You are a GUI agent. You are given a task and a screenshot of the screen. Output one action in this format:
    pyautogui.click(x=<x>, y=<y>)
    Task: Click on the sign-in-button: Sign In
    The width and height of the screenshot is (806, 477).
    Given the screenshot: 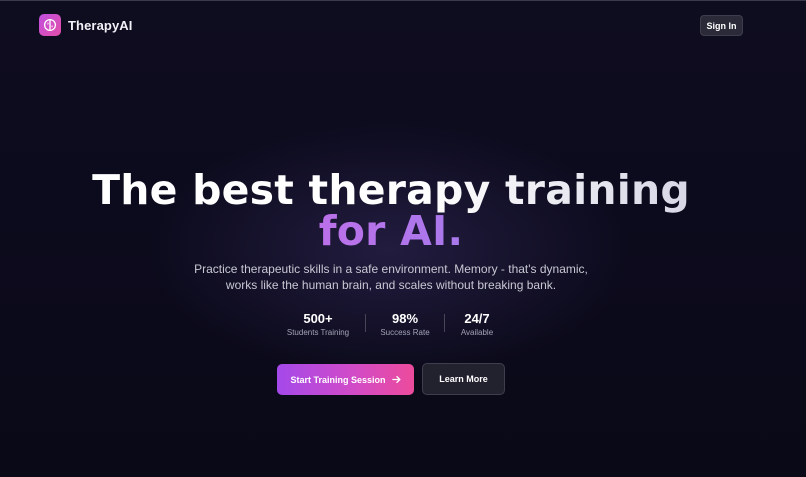 What is the action you would take?
    pyautogui.click(x=721, y=25)
    